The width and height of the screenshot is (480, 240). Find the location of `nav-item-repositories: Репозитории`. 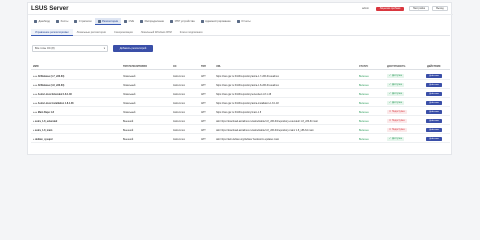

nav-item-repositories: Репозитории is located at coordinates (108, 21).